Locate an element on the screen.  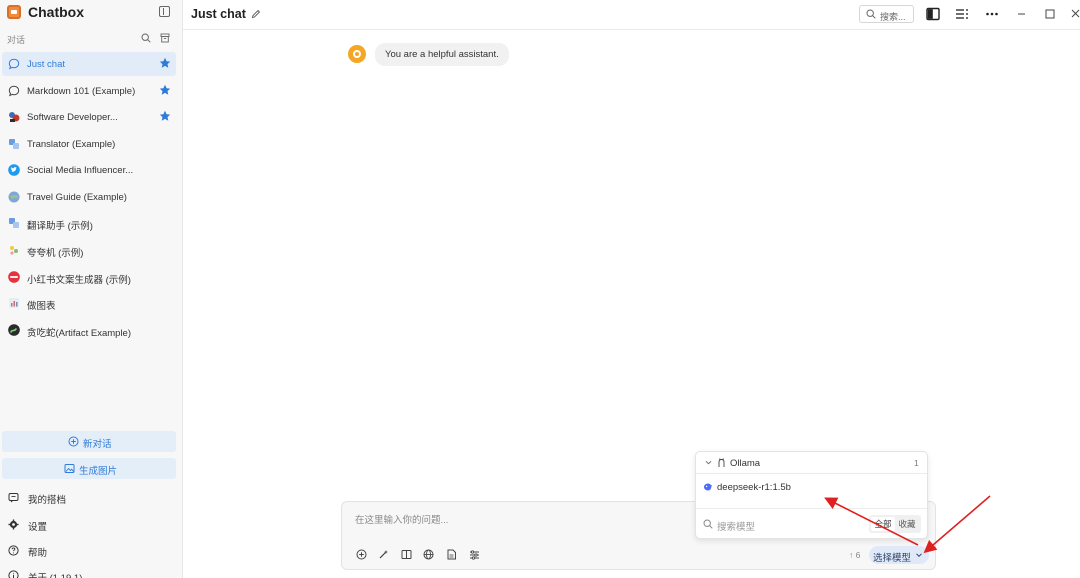
select-model-label: 选择模型 is located at coordinates (892, 558).